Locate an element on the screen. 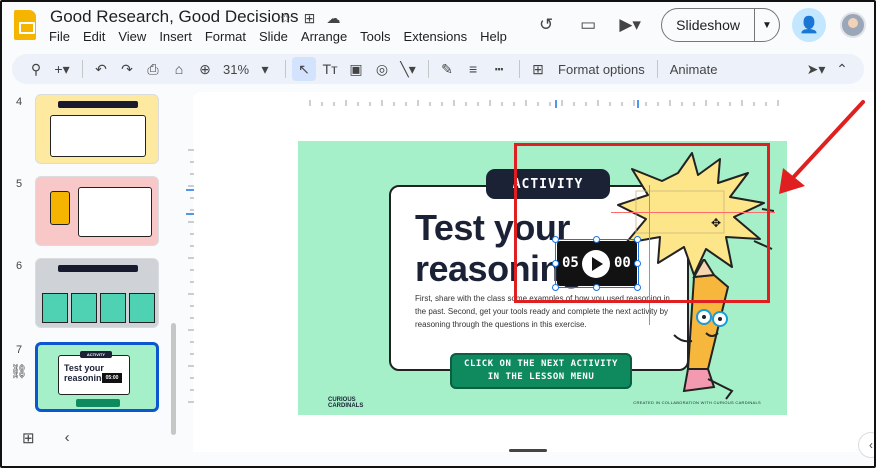 This screenshot has width=876, height=468. thumb-character is located at coordinates (60, 208).